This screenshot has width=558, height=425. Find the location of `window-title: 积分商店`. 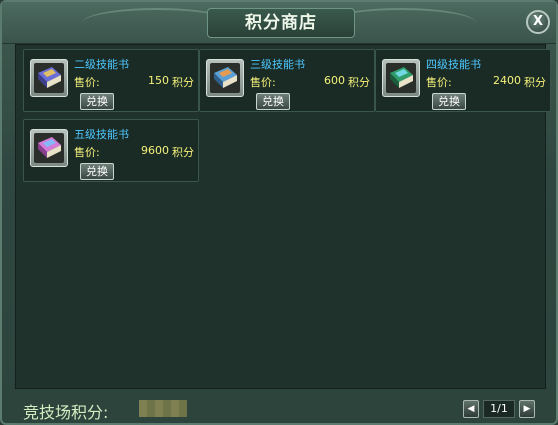

window-title: 积分商店 is located at coordinates (281, 23).